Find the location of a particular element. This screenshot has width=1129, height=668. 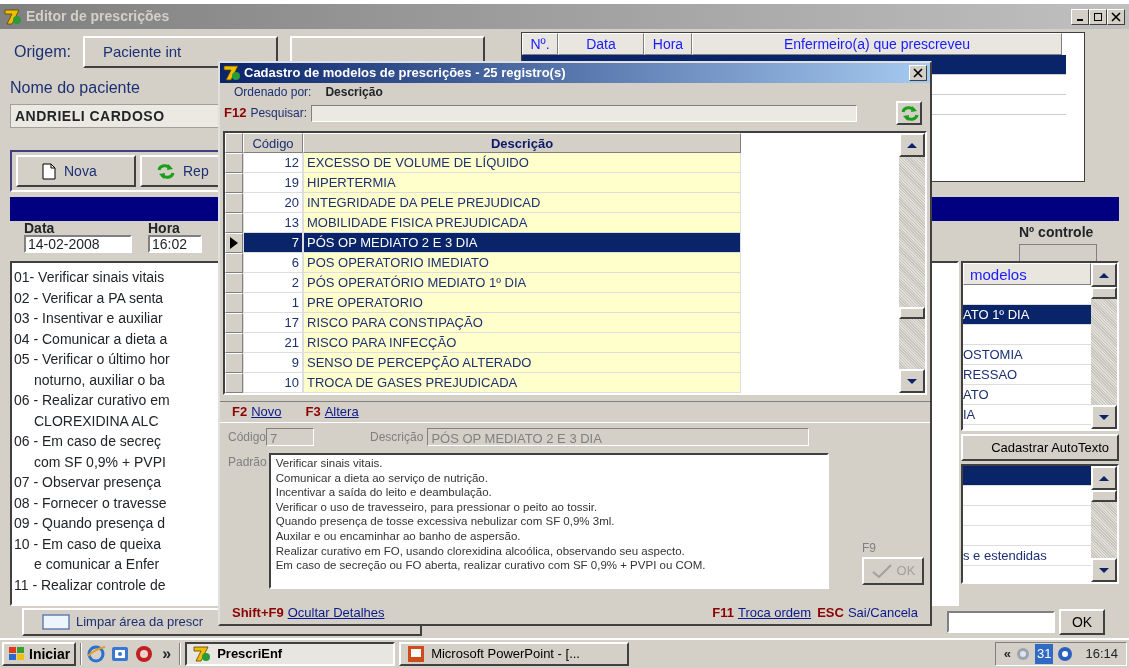

shortcut-key: F9 is located at coordinates (893, 548).